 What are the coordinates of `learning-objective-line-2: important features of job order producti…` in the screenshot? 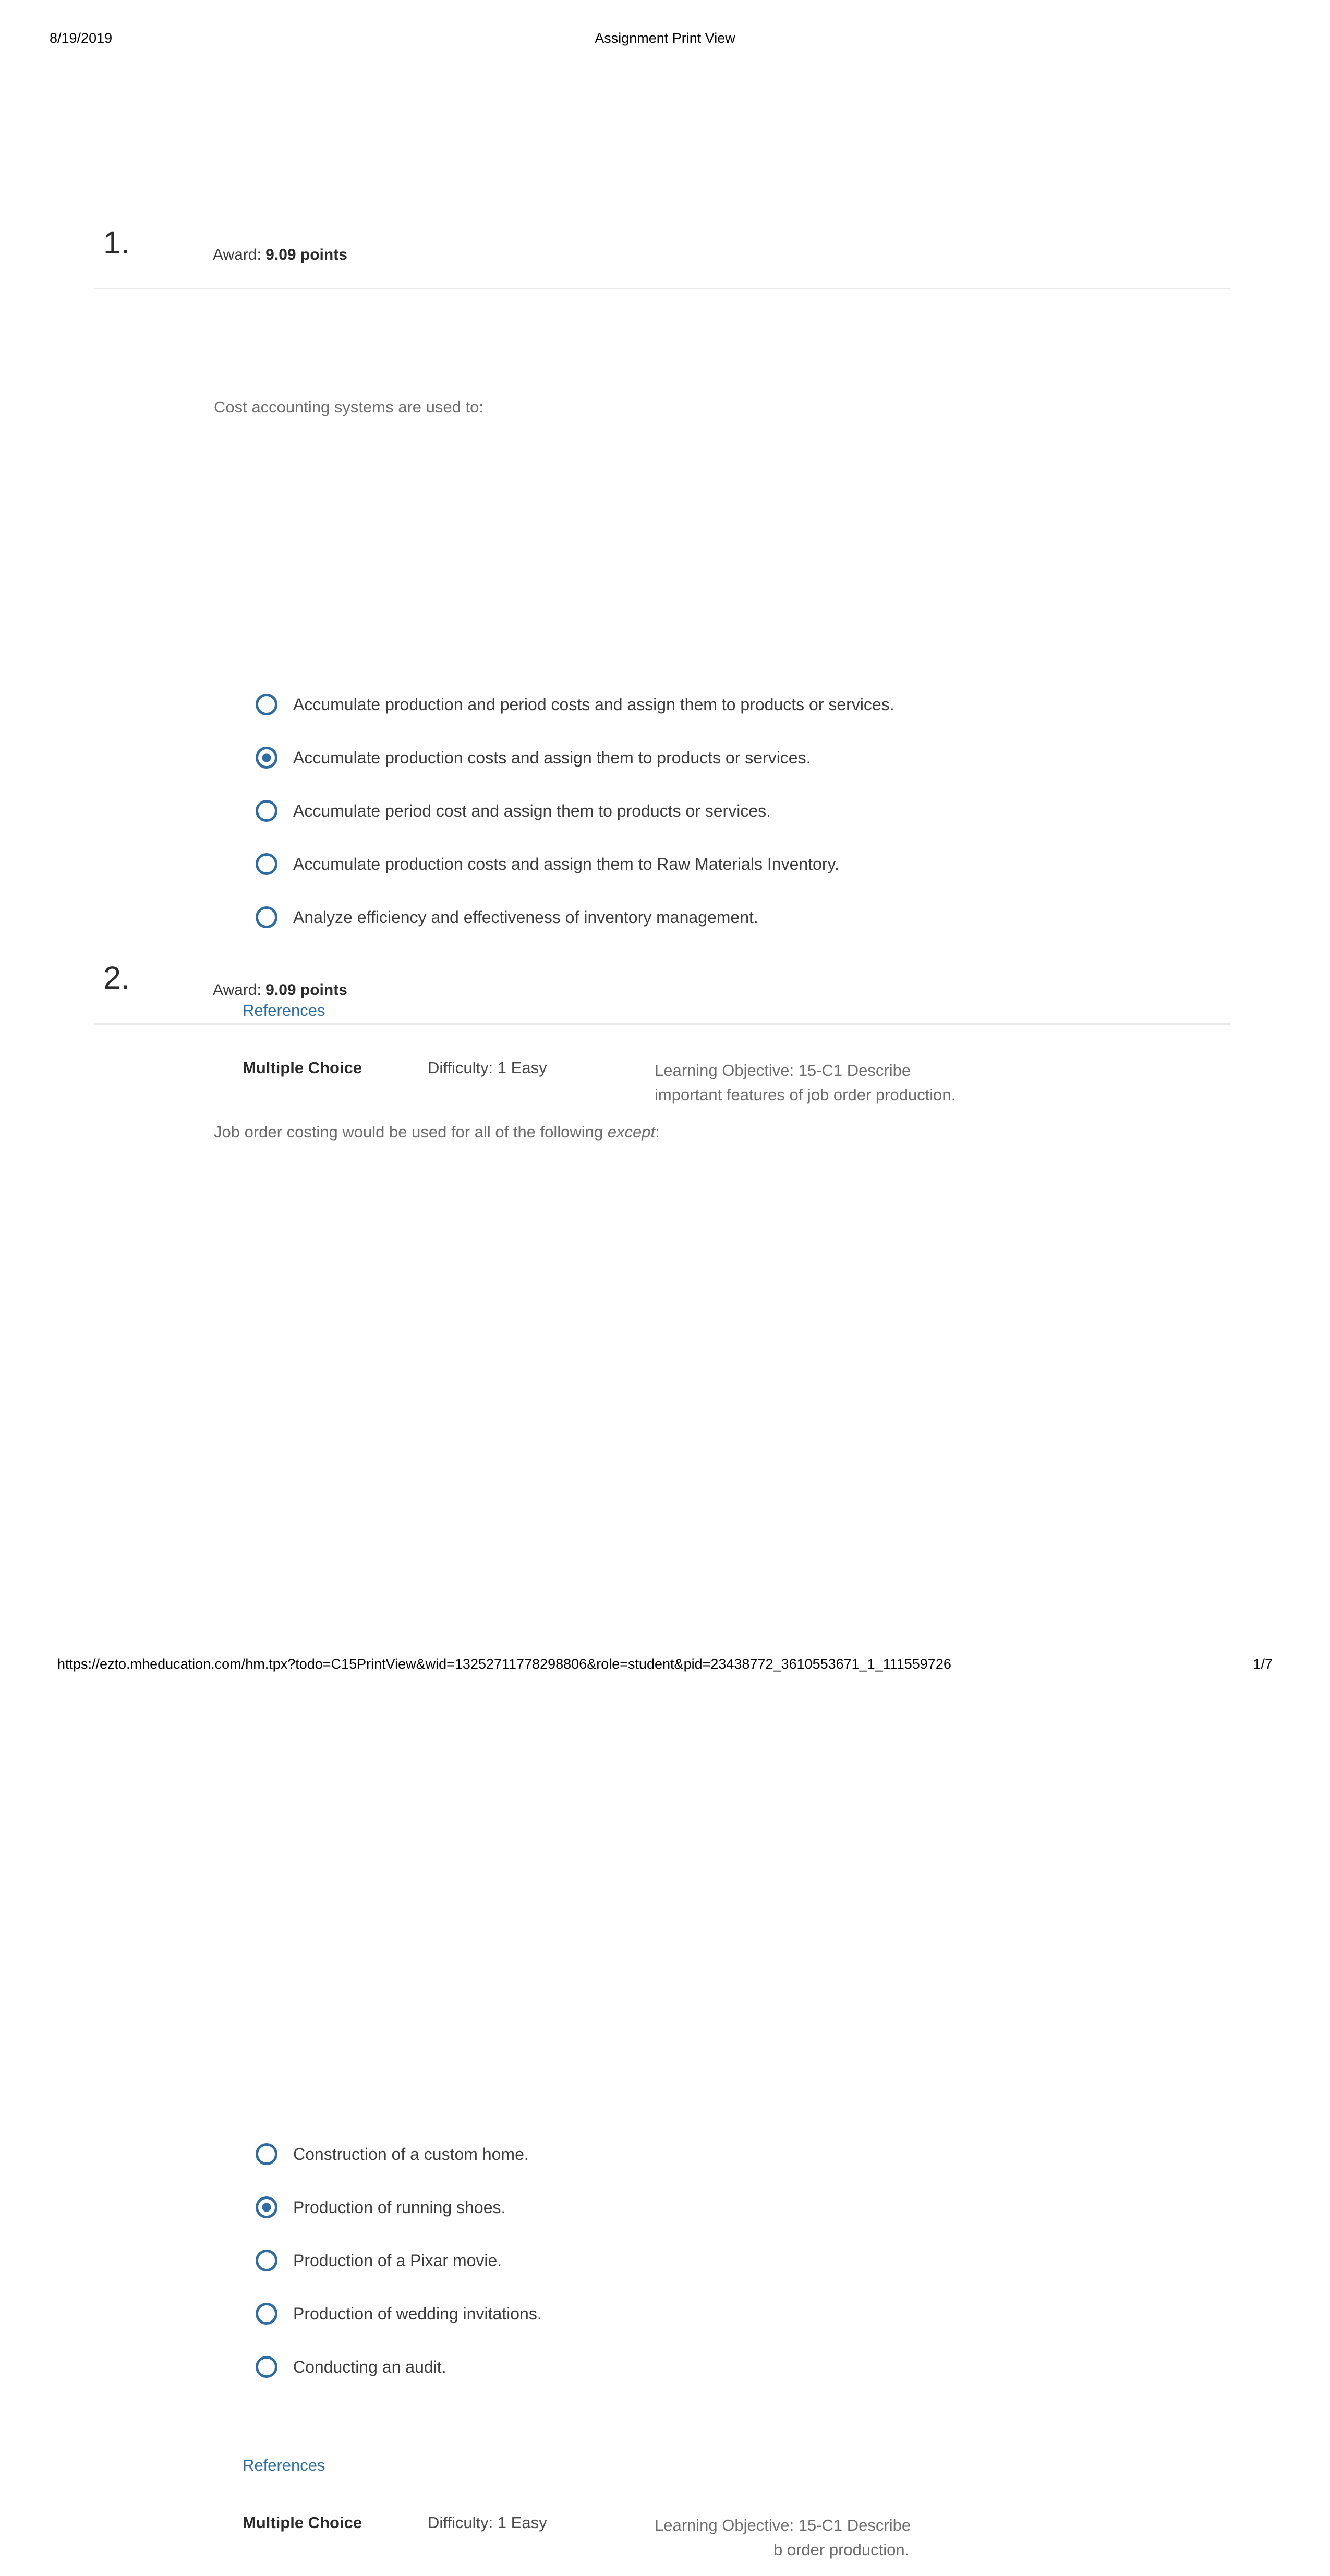 It's located at (806, 1094).